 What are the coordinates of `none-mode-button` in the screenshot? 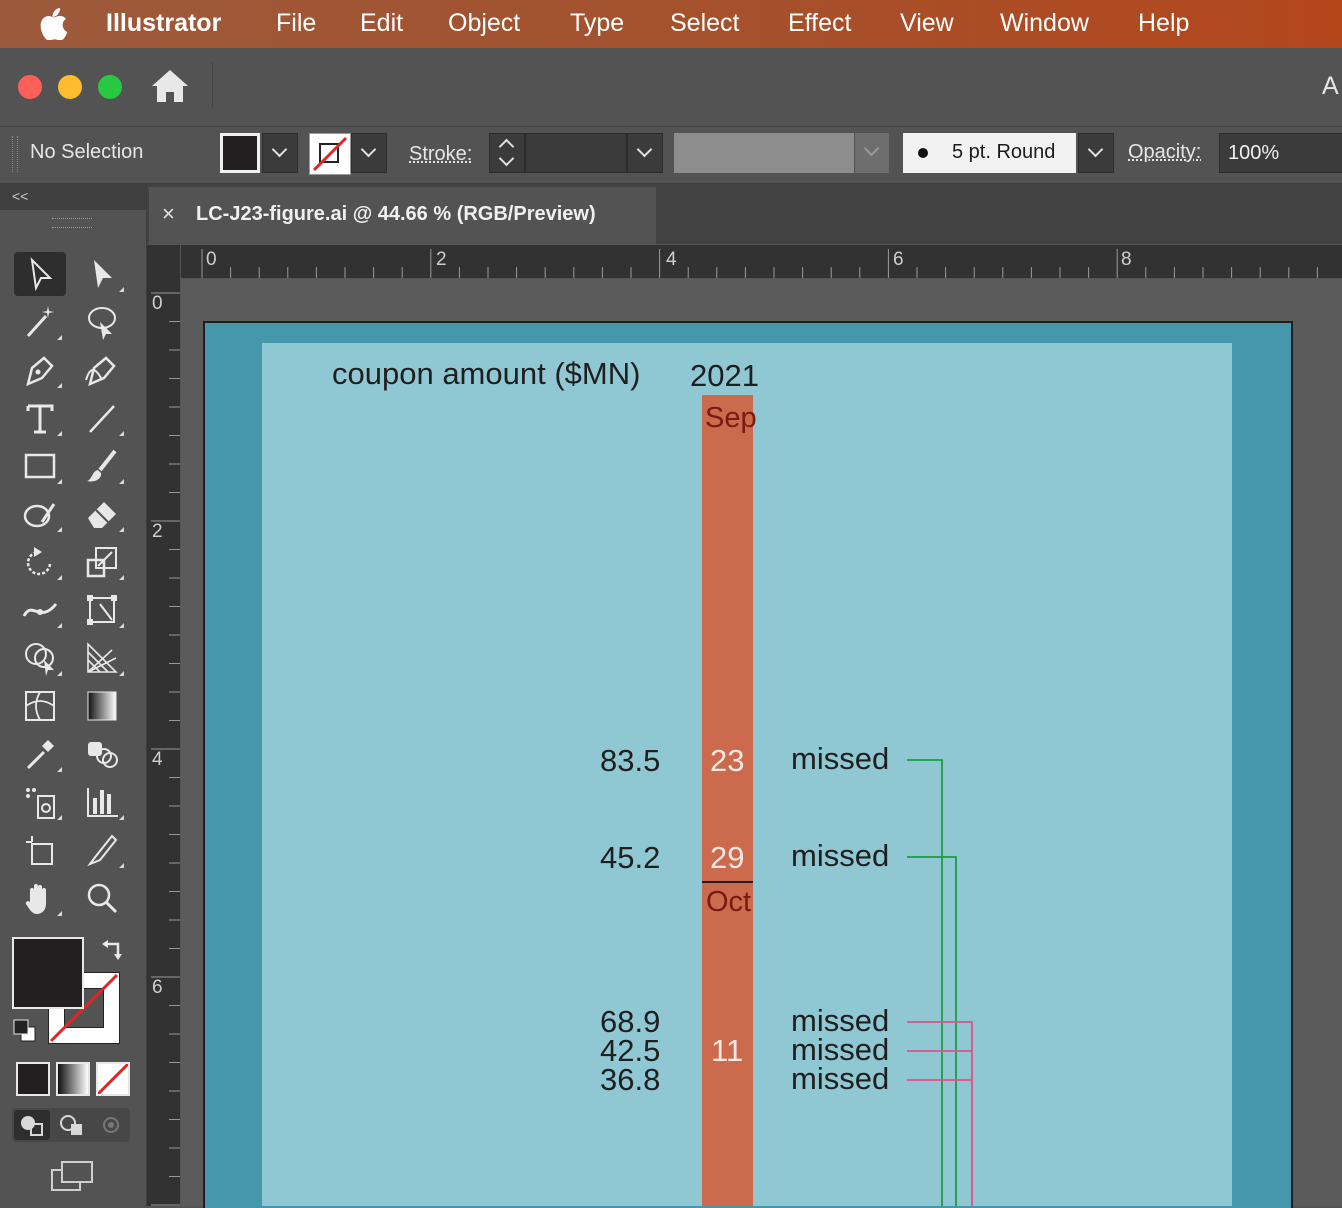 It's located at (113, 1079).